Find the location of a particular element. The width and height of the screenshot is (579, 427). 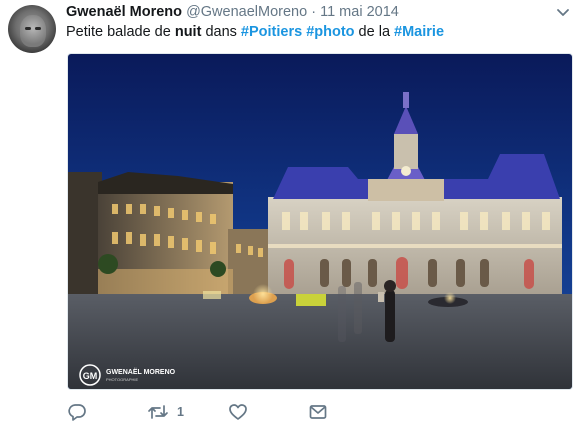

tweet-actions: 1 is located at coordinates (217, 412).